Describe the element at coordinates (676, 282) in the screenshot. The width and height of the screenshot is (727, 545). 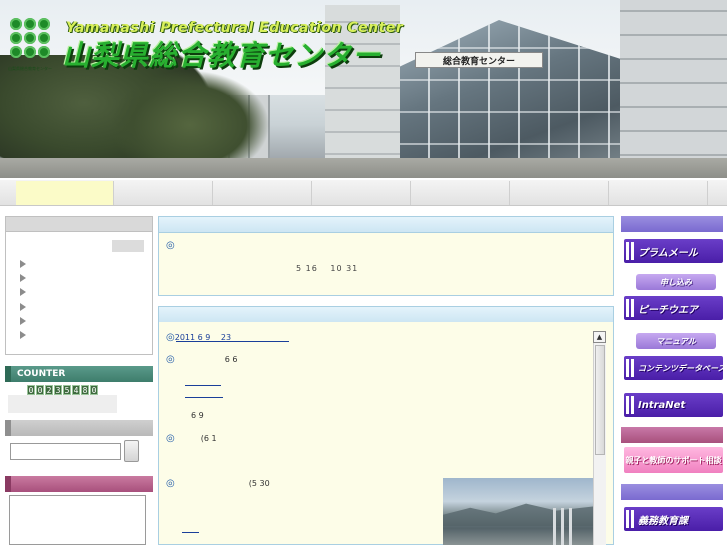
I see `banner-apply: 申し込み` at that location.